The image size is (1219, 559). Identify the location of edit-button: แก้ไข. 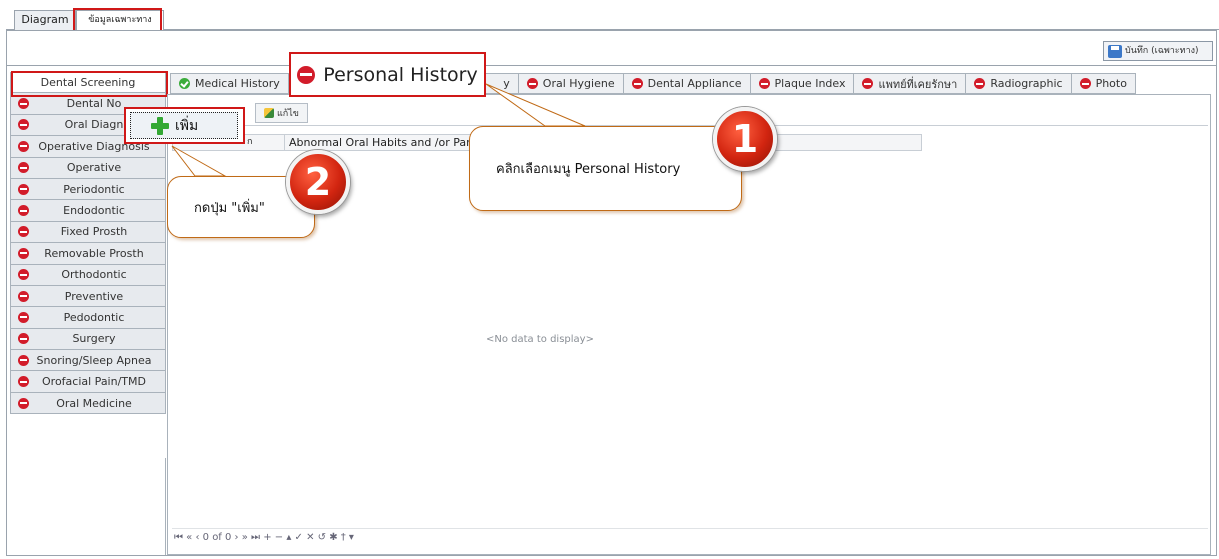
(281, 113).